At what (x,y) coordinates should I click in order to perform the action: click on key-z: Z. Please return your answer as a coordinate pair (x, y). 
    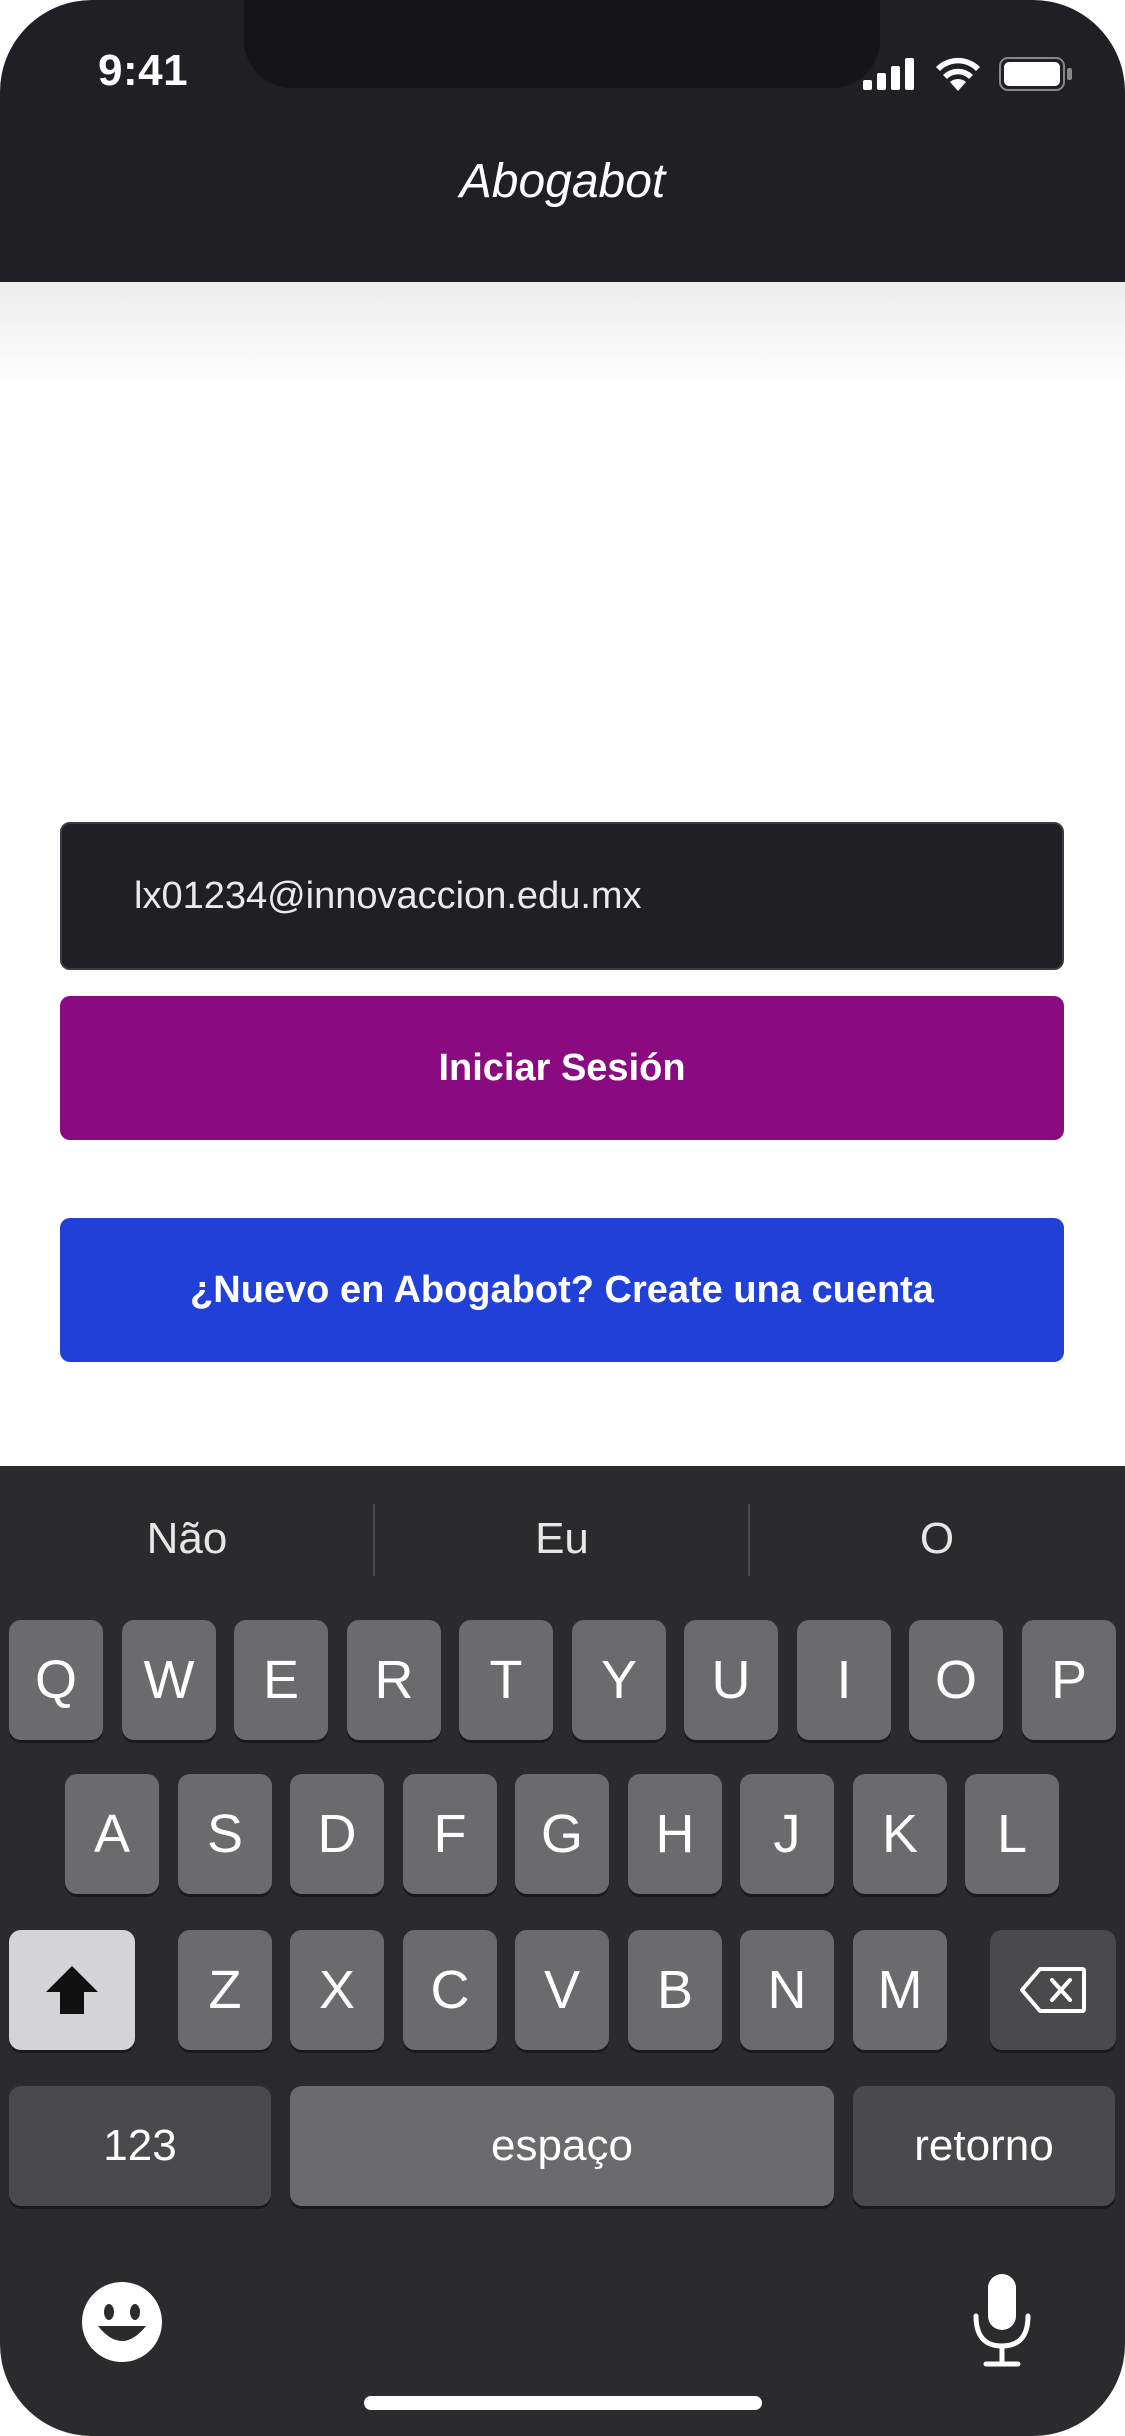
    Looking at the image, I should click on (225, 1990).